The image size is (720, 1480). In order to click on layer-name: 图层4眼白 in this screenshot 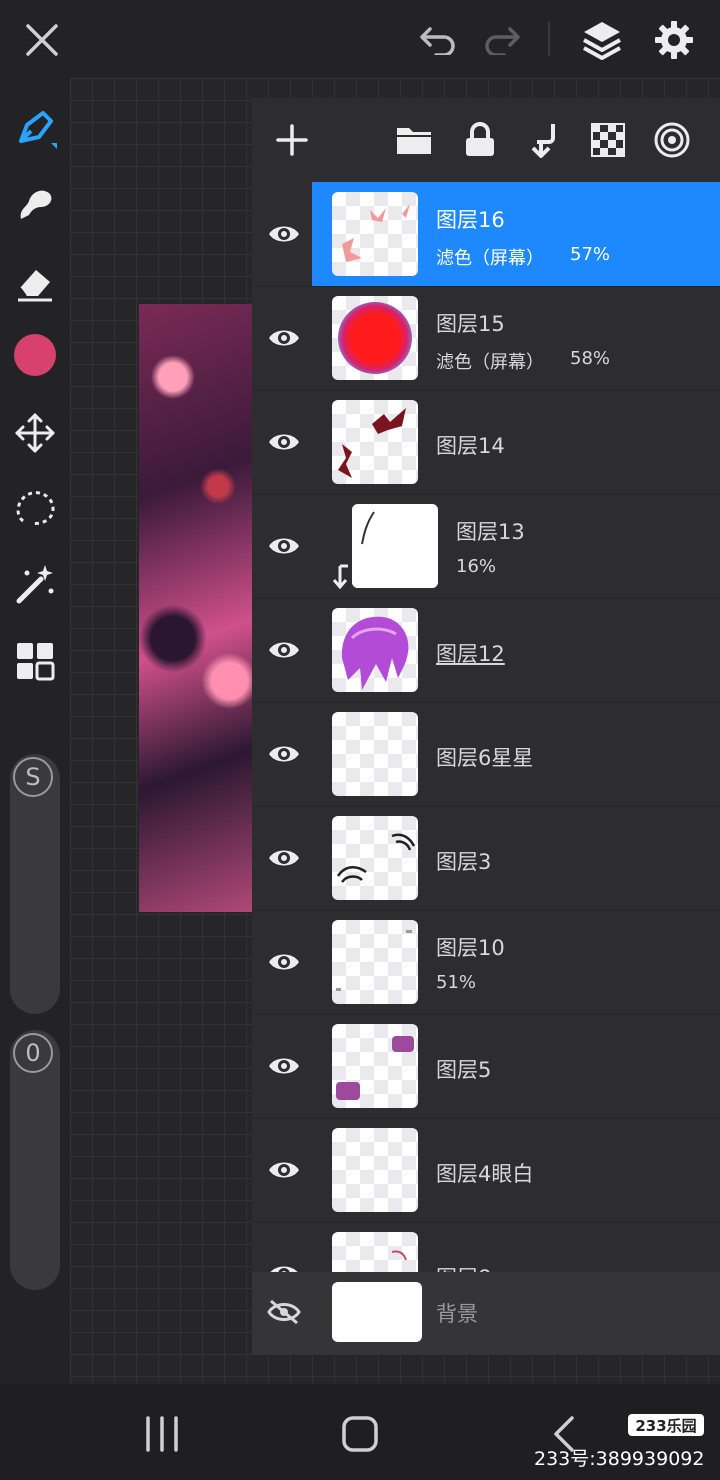, I will do `click(485, 1174)`.